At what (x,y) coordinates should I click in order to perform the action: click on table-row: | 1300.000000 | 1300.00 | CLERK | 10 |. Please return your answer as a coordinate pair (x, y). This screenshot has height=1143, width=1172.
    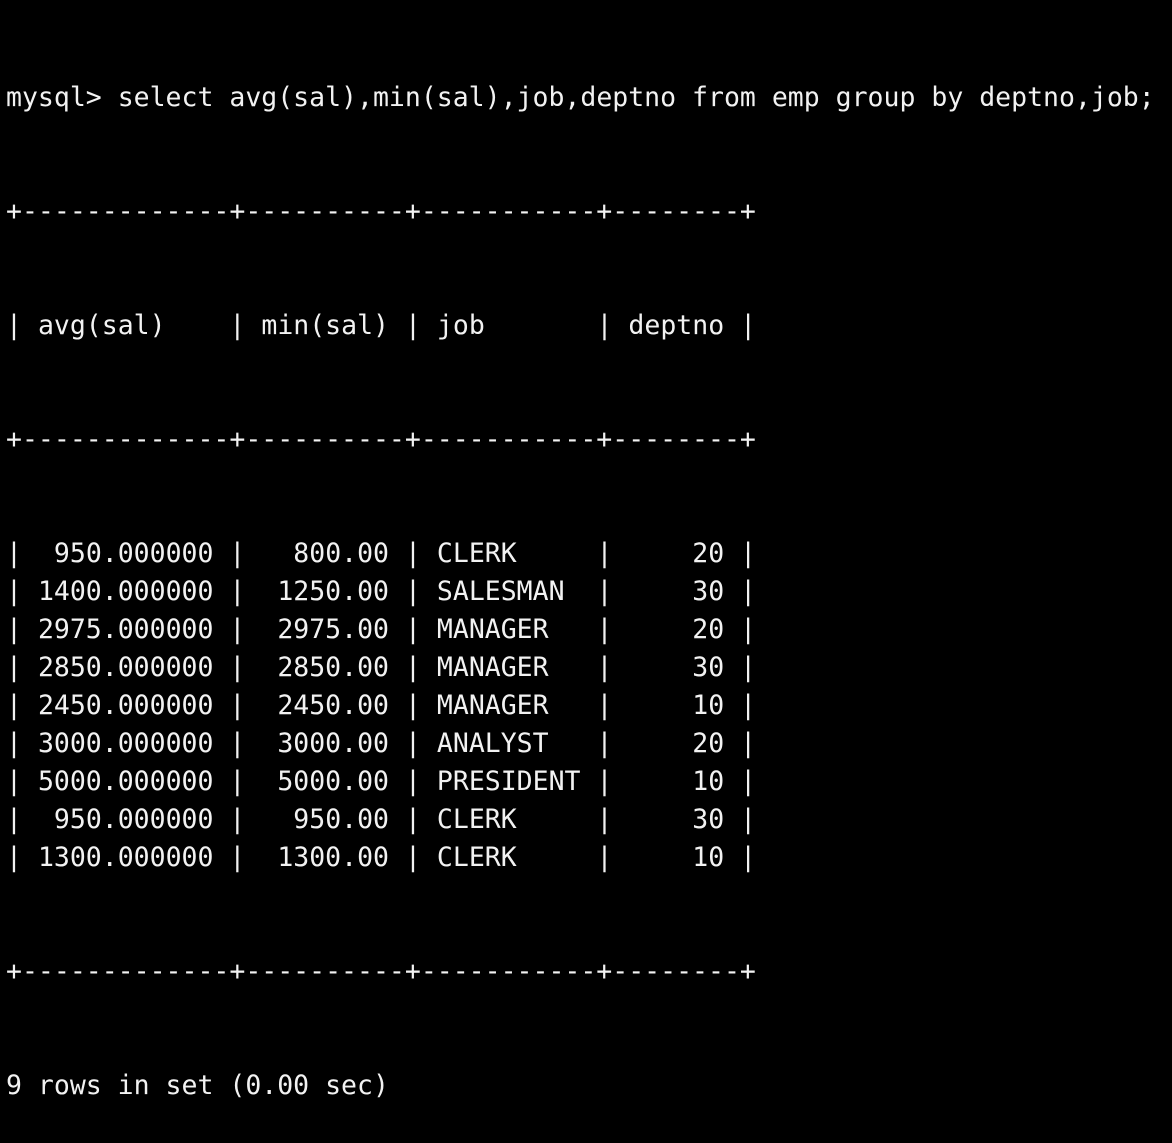
    Looking at the image, I should click on (589, 858).